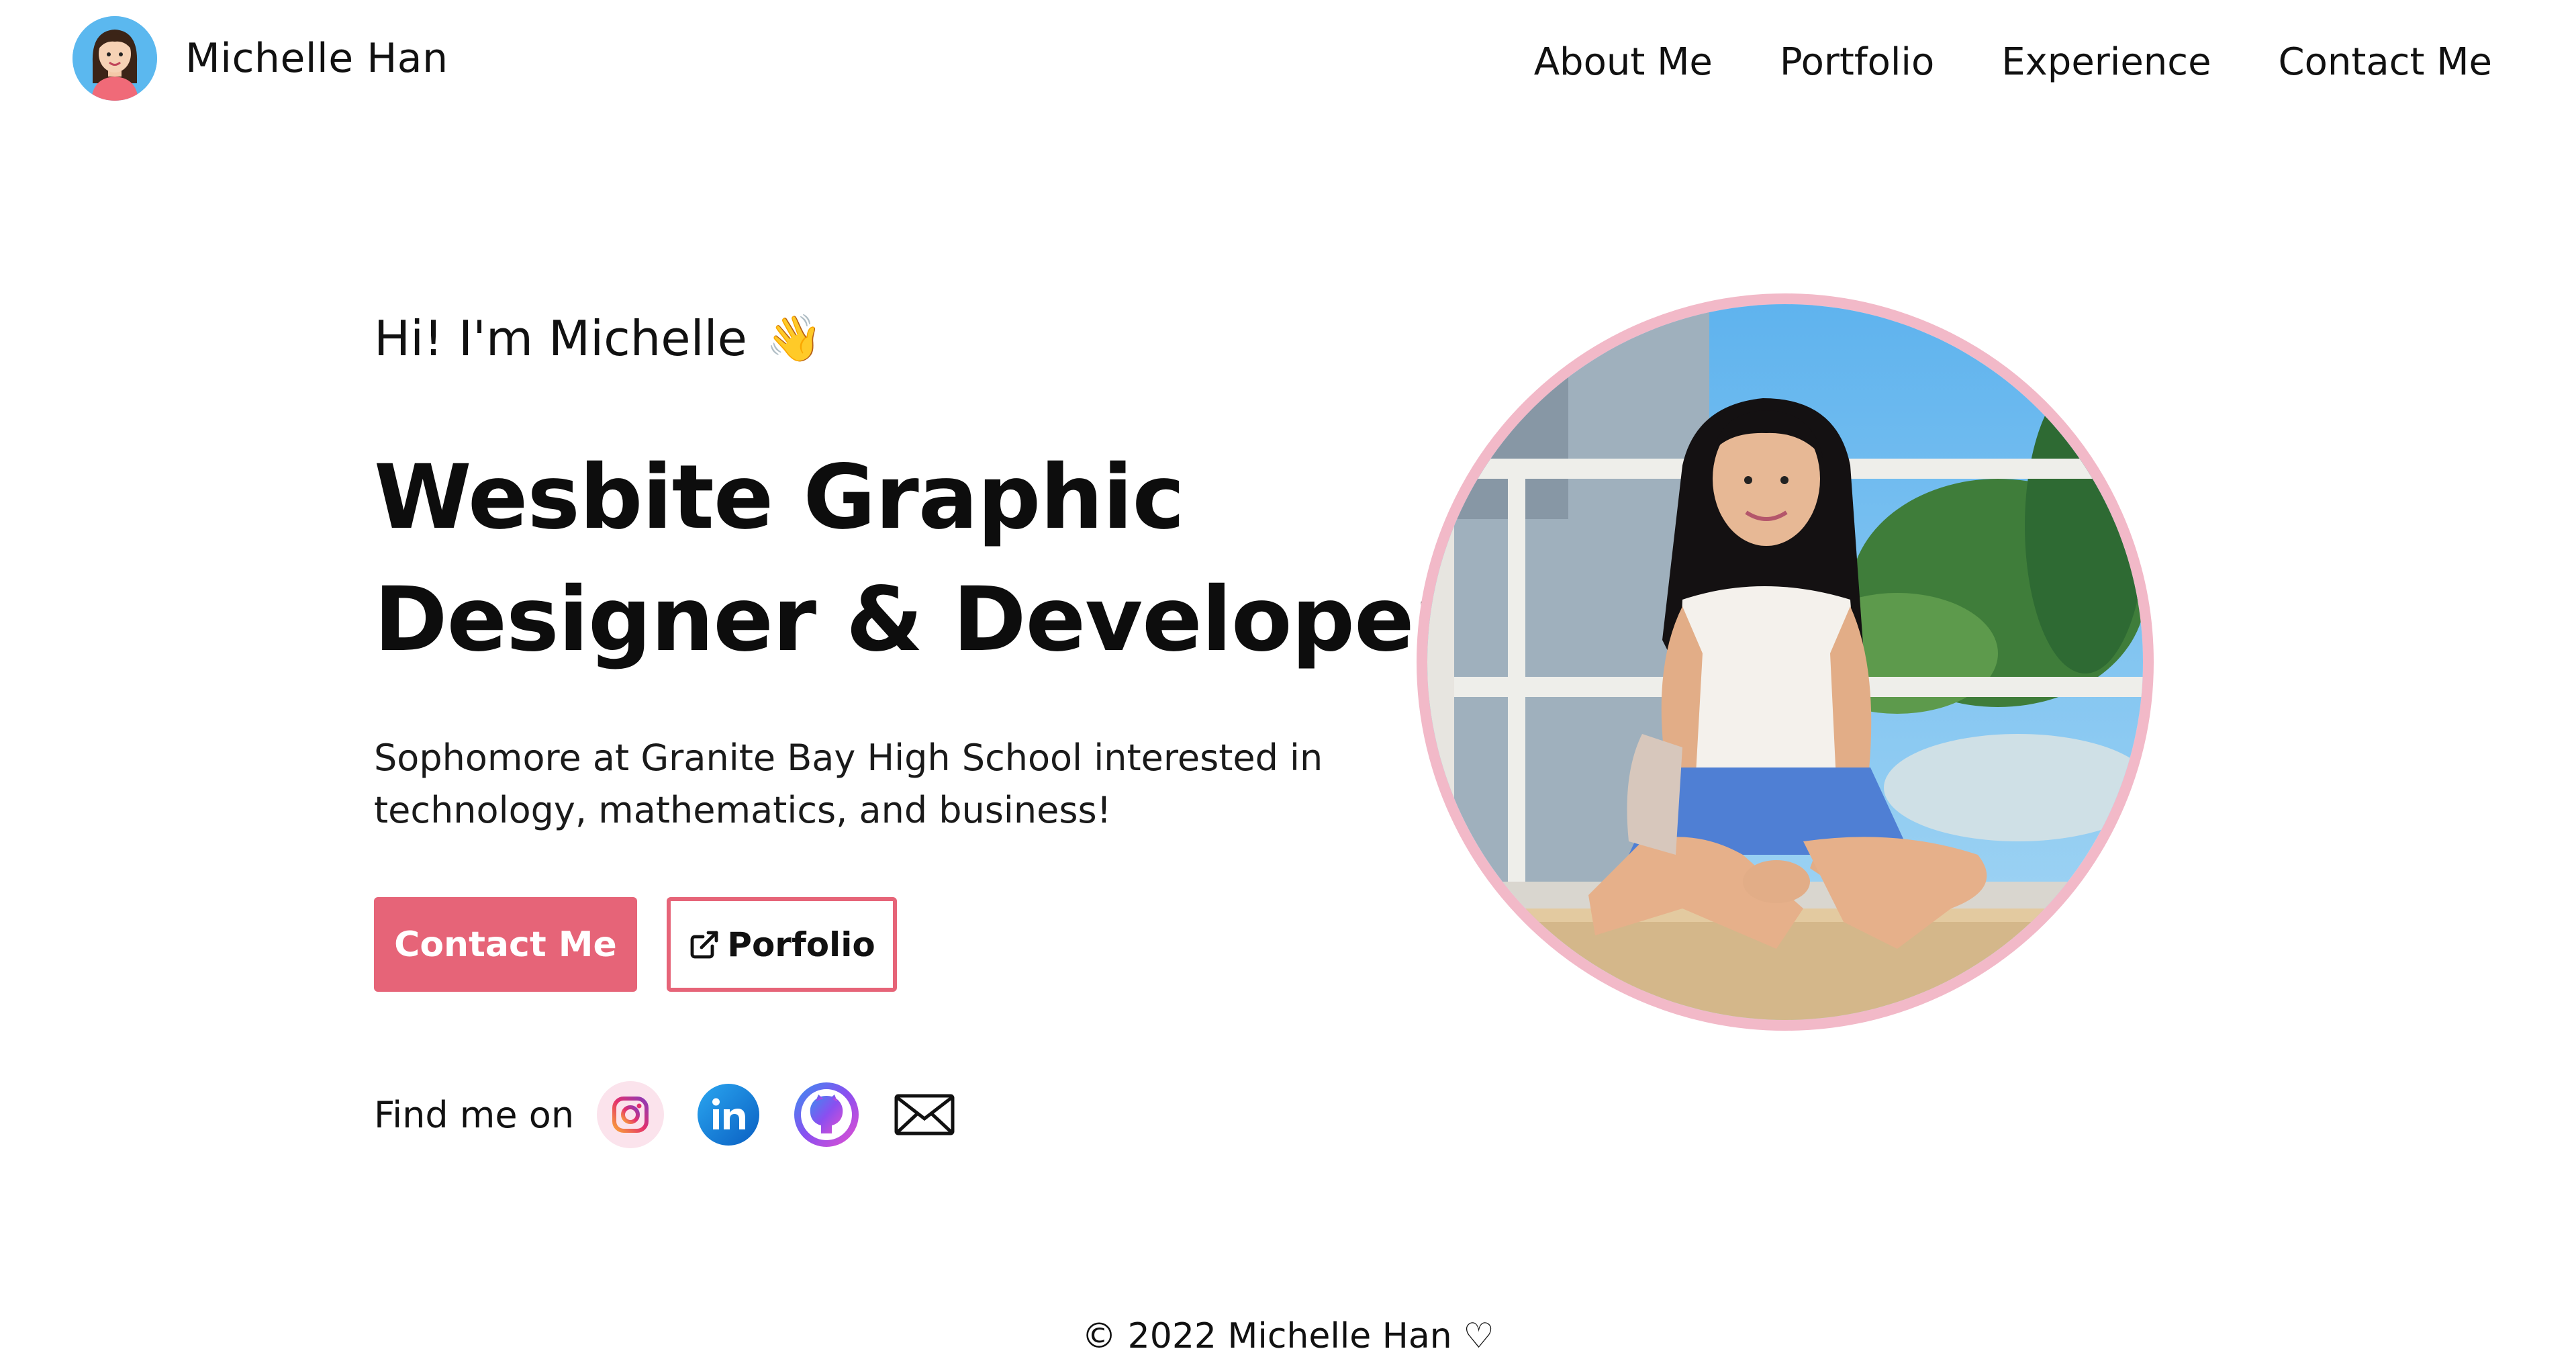 This screenshot has height=1349, width=2576. I want to click on linkedin-icon, so click(728, 1114).